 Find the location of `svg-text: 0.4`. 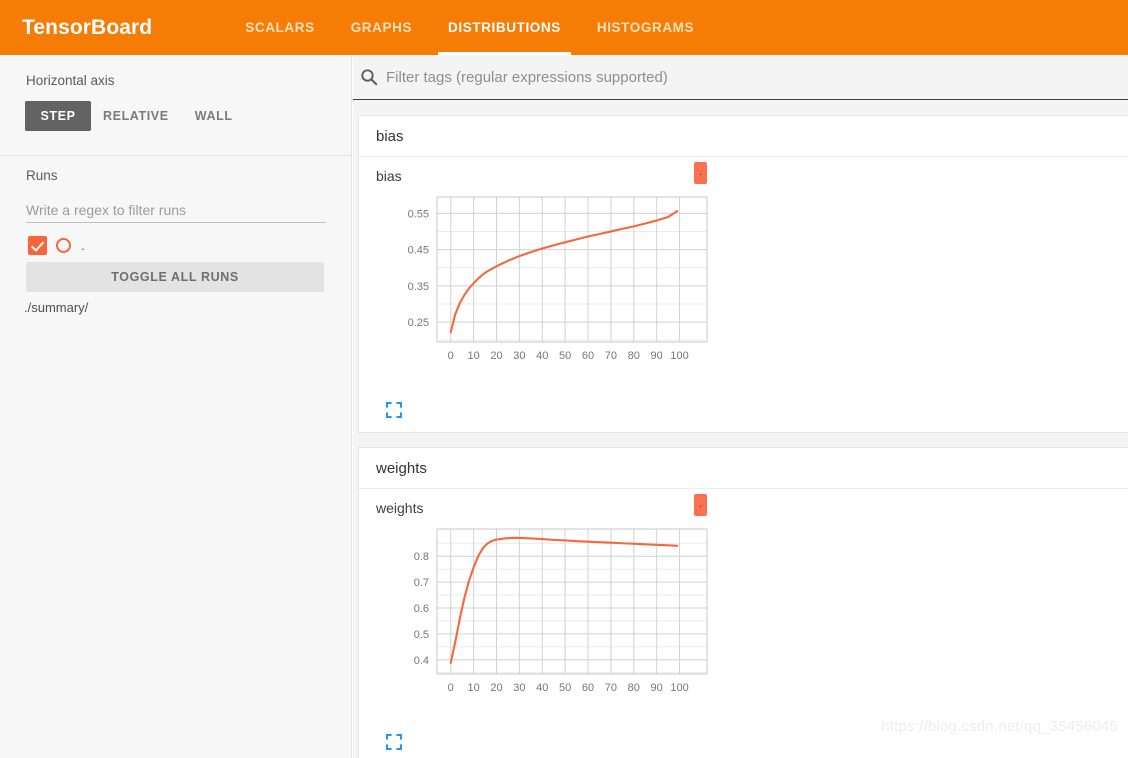

svg-text: 0.4 is located at coordinates (421, 661).